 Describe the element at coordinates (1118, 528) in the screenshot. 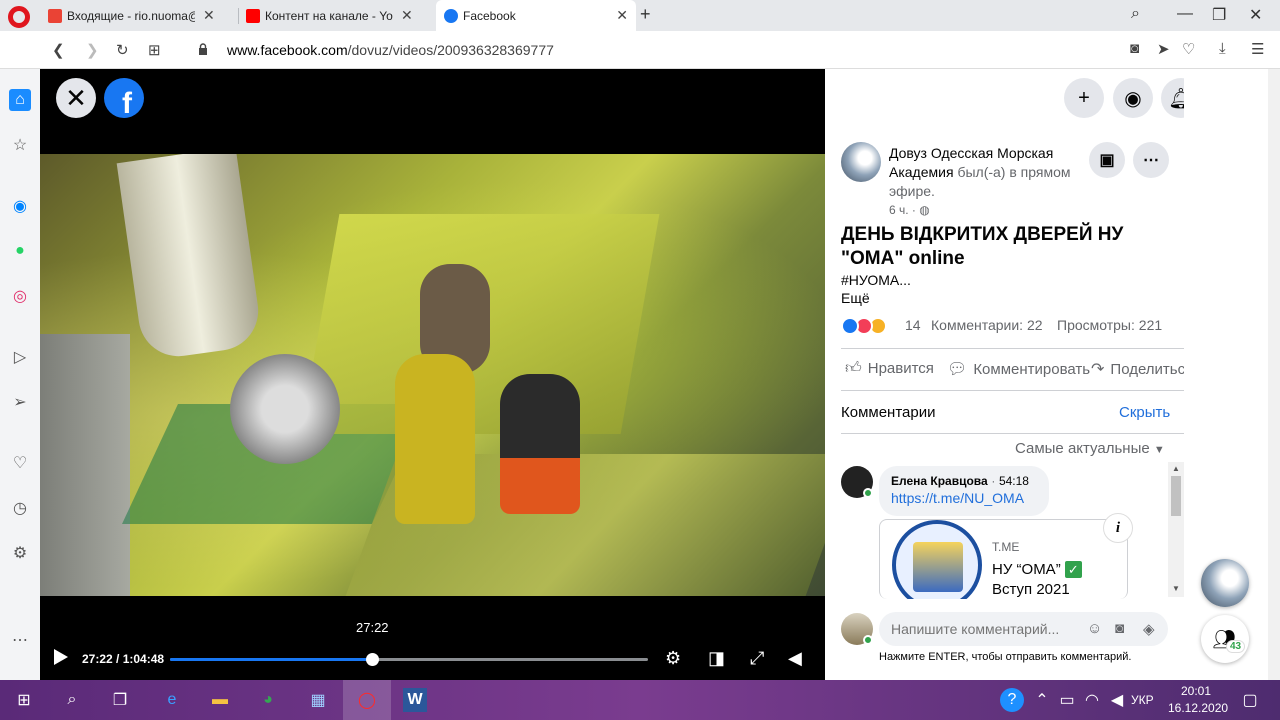

I see `info-icon: i` at that location.